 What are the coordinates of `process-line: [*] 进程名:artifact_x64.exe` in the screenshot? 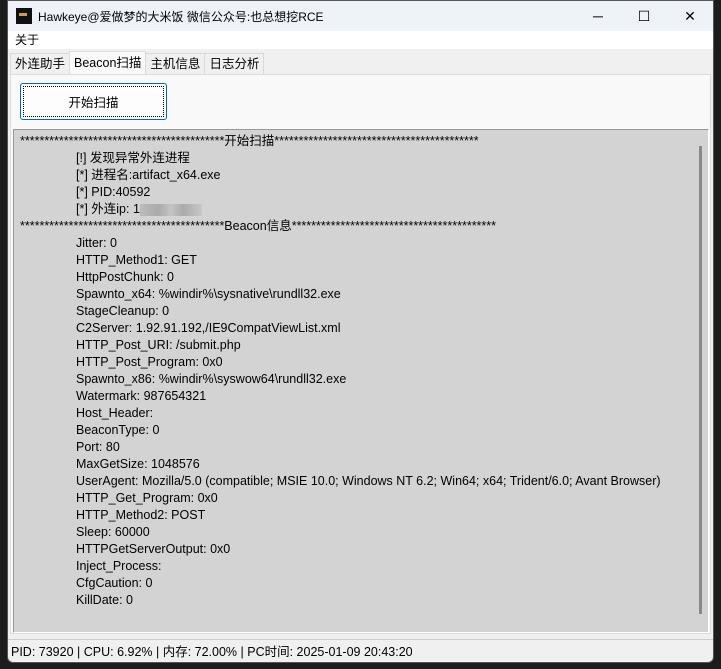 It's located at (148, 175).